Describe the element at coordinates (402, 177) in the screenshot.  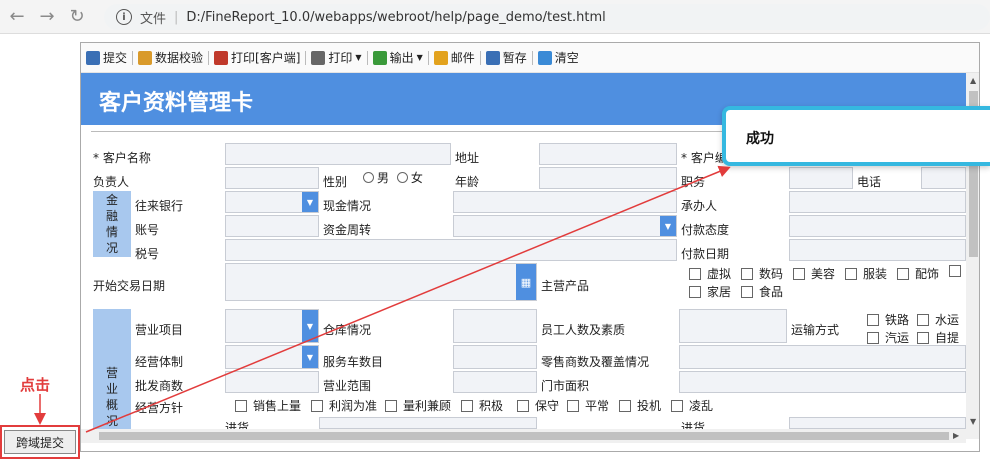
I see `female-radio` at that location.